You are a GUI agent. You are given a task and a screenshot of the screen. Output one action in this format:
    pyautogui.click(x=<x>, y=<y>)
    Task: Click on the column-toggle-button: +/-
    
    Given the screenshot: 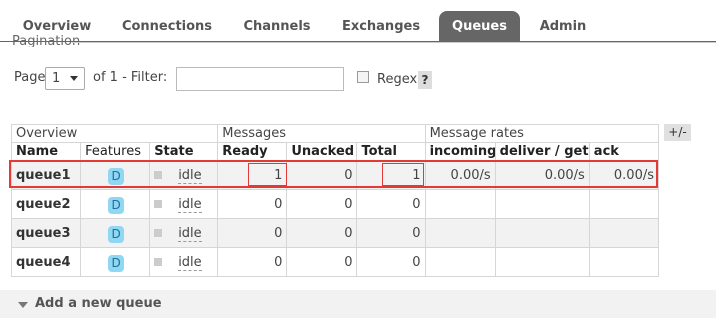 What is the action you would take?
    pyautogui.click(x=677, y=132)
    